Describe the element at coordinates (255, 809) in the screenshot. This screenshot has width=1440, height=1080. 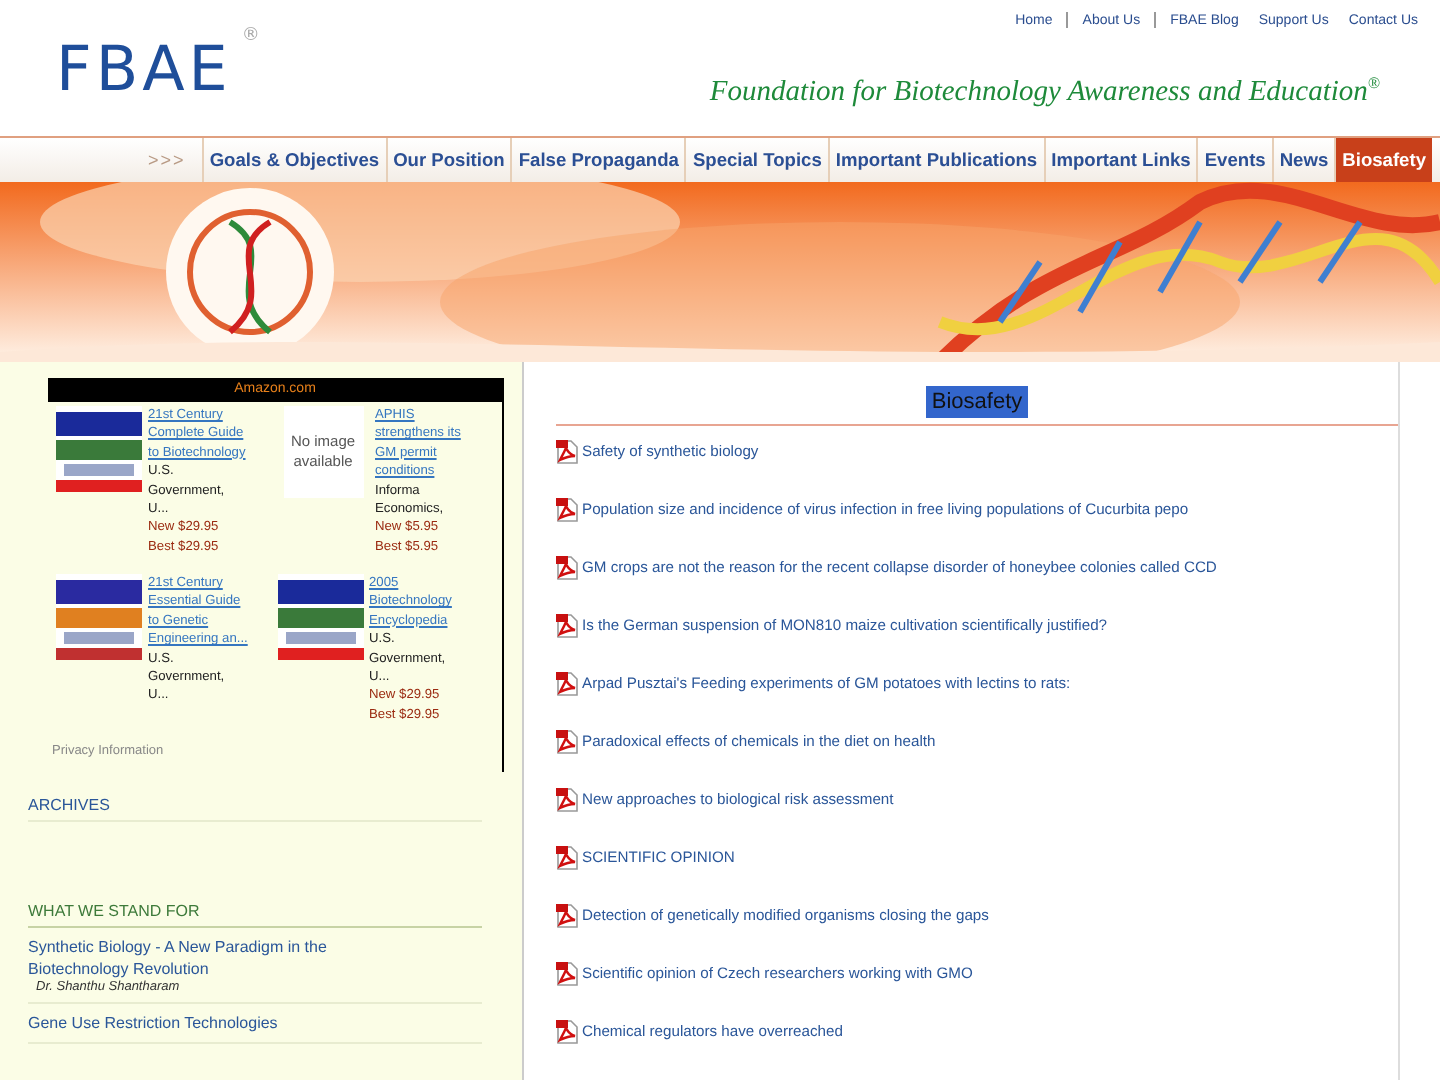
I see `archives-heading: ARCHIVES` at that location.